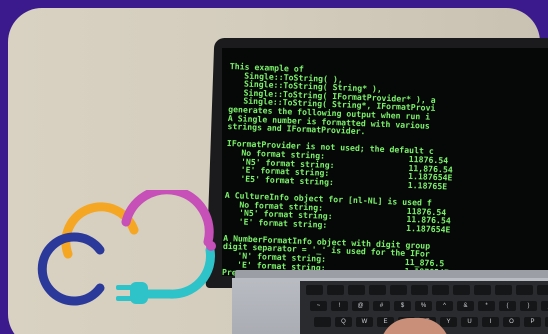 This screenshot has height=334, width=548. I want to click on keyboard-key: *, so click(486, 306).